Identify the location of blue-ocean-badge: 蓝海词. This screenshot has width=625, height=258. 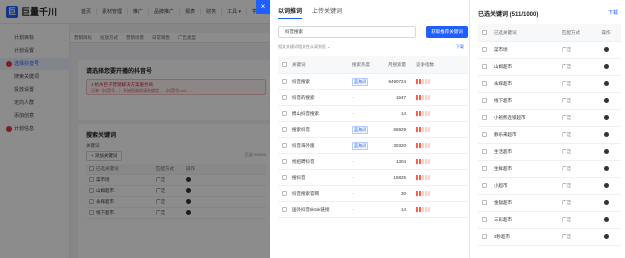
(360, 129).